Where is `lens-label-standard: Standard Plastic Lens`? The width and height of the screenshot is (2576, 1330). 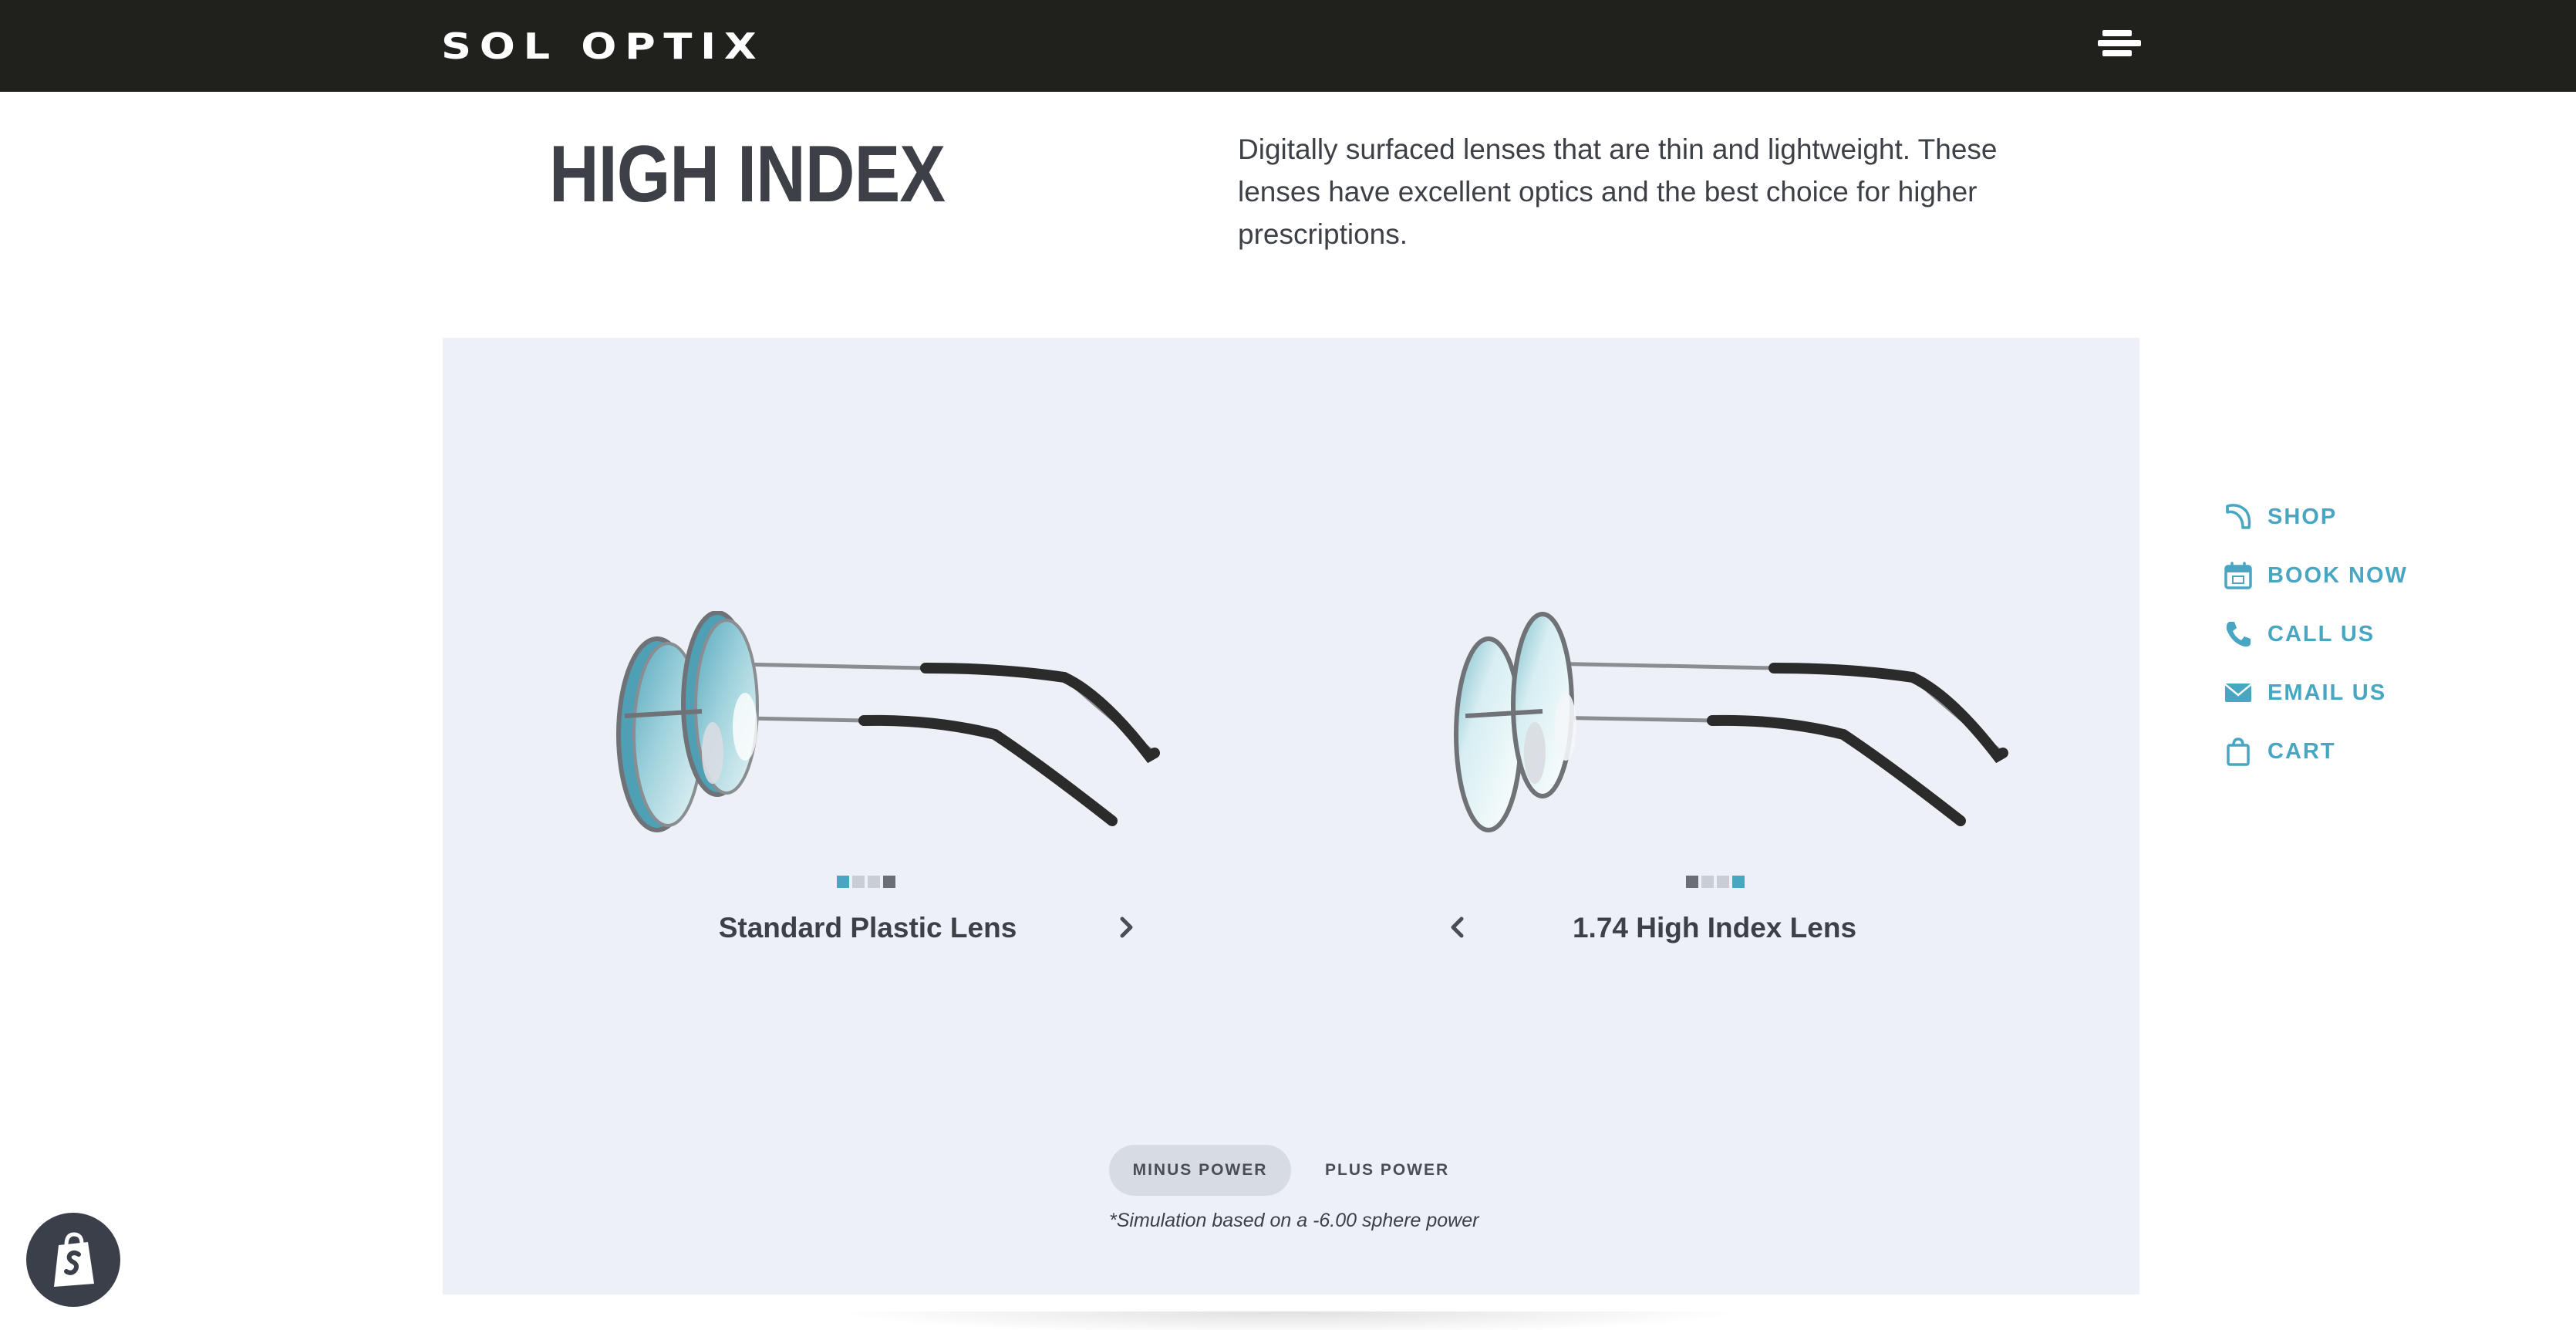 lens-label-standard: Standard Plastic Lens is located at coordinates (867, 927).